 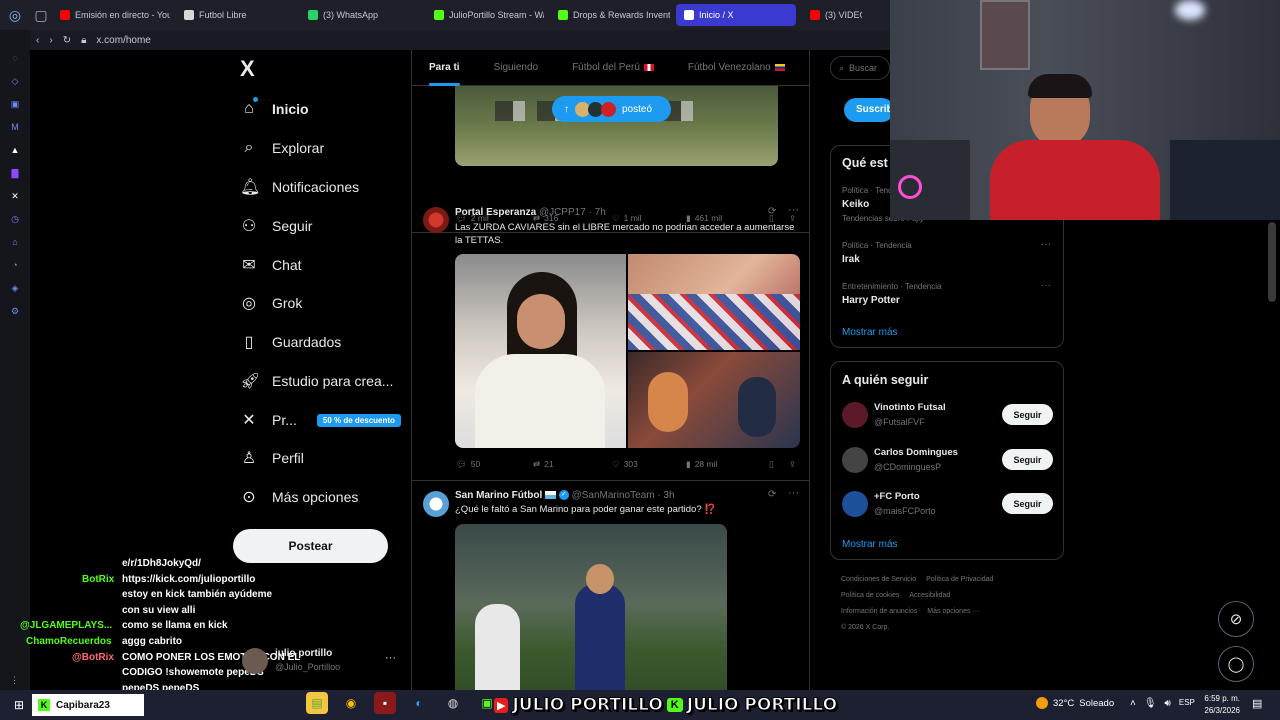 I want to click on browser-tab: Emisión en directo - YouTu, so click(x=111, y=15).